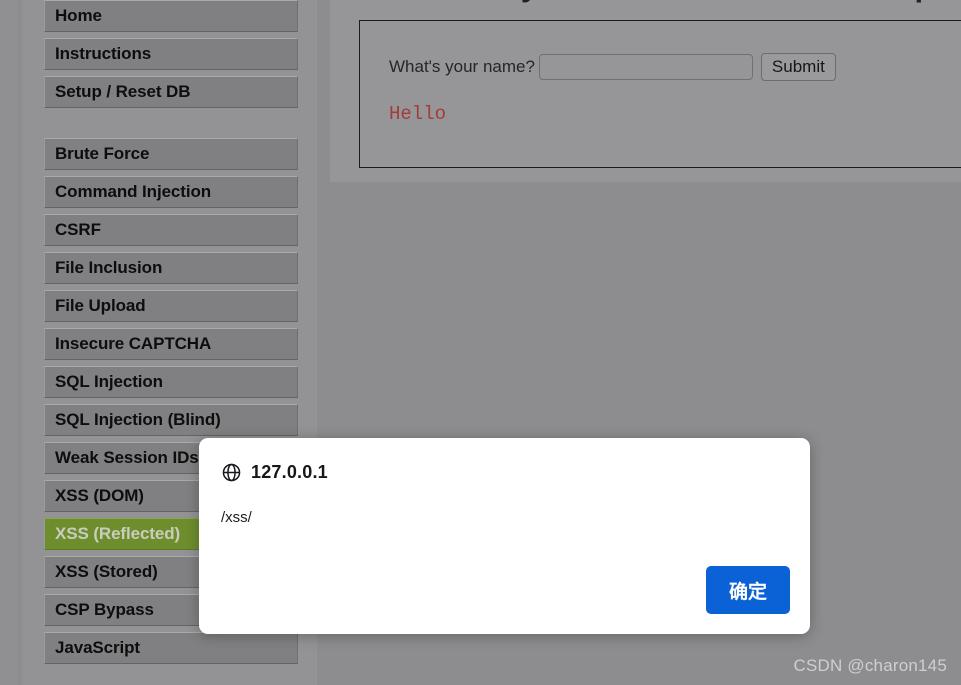  I want to click on sidebar-item-insecure-captcha: Insecure CAPTCHA, so click(171, 344).